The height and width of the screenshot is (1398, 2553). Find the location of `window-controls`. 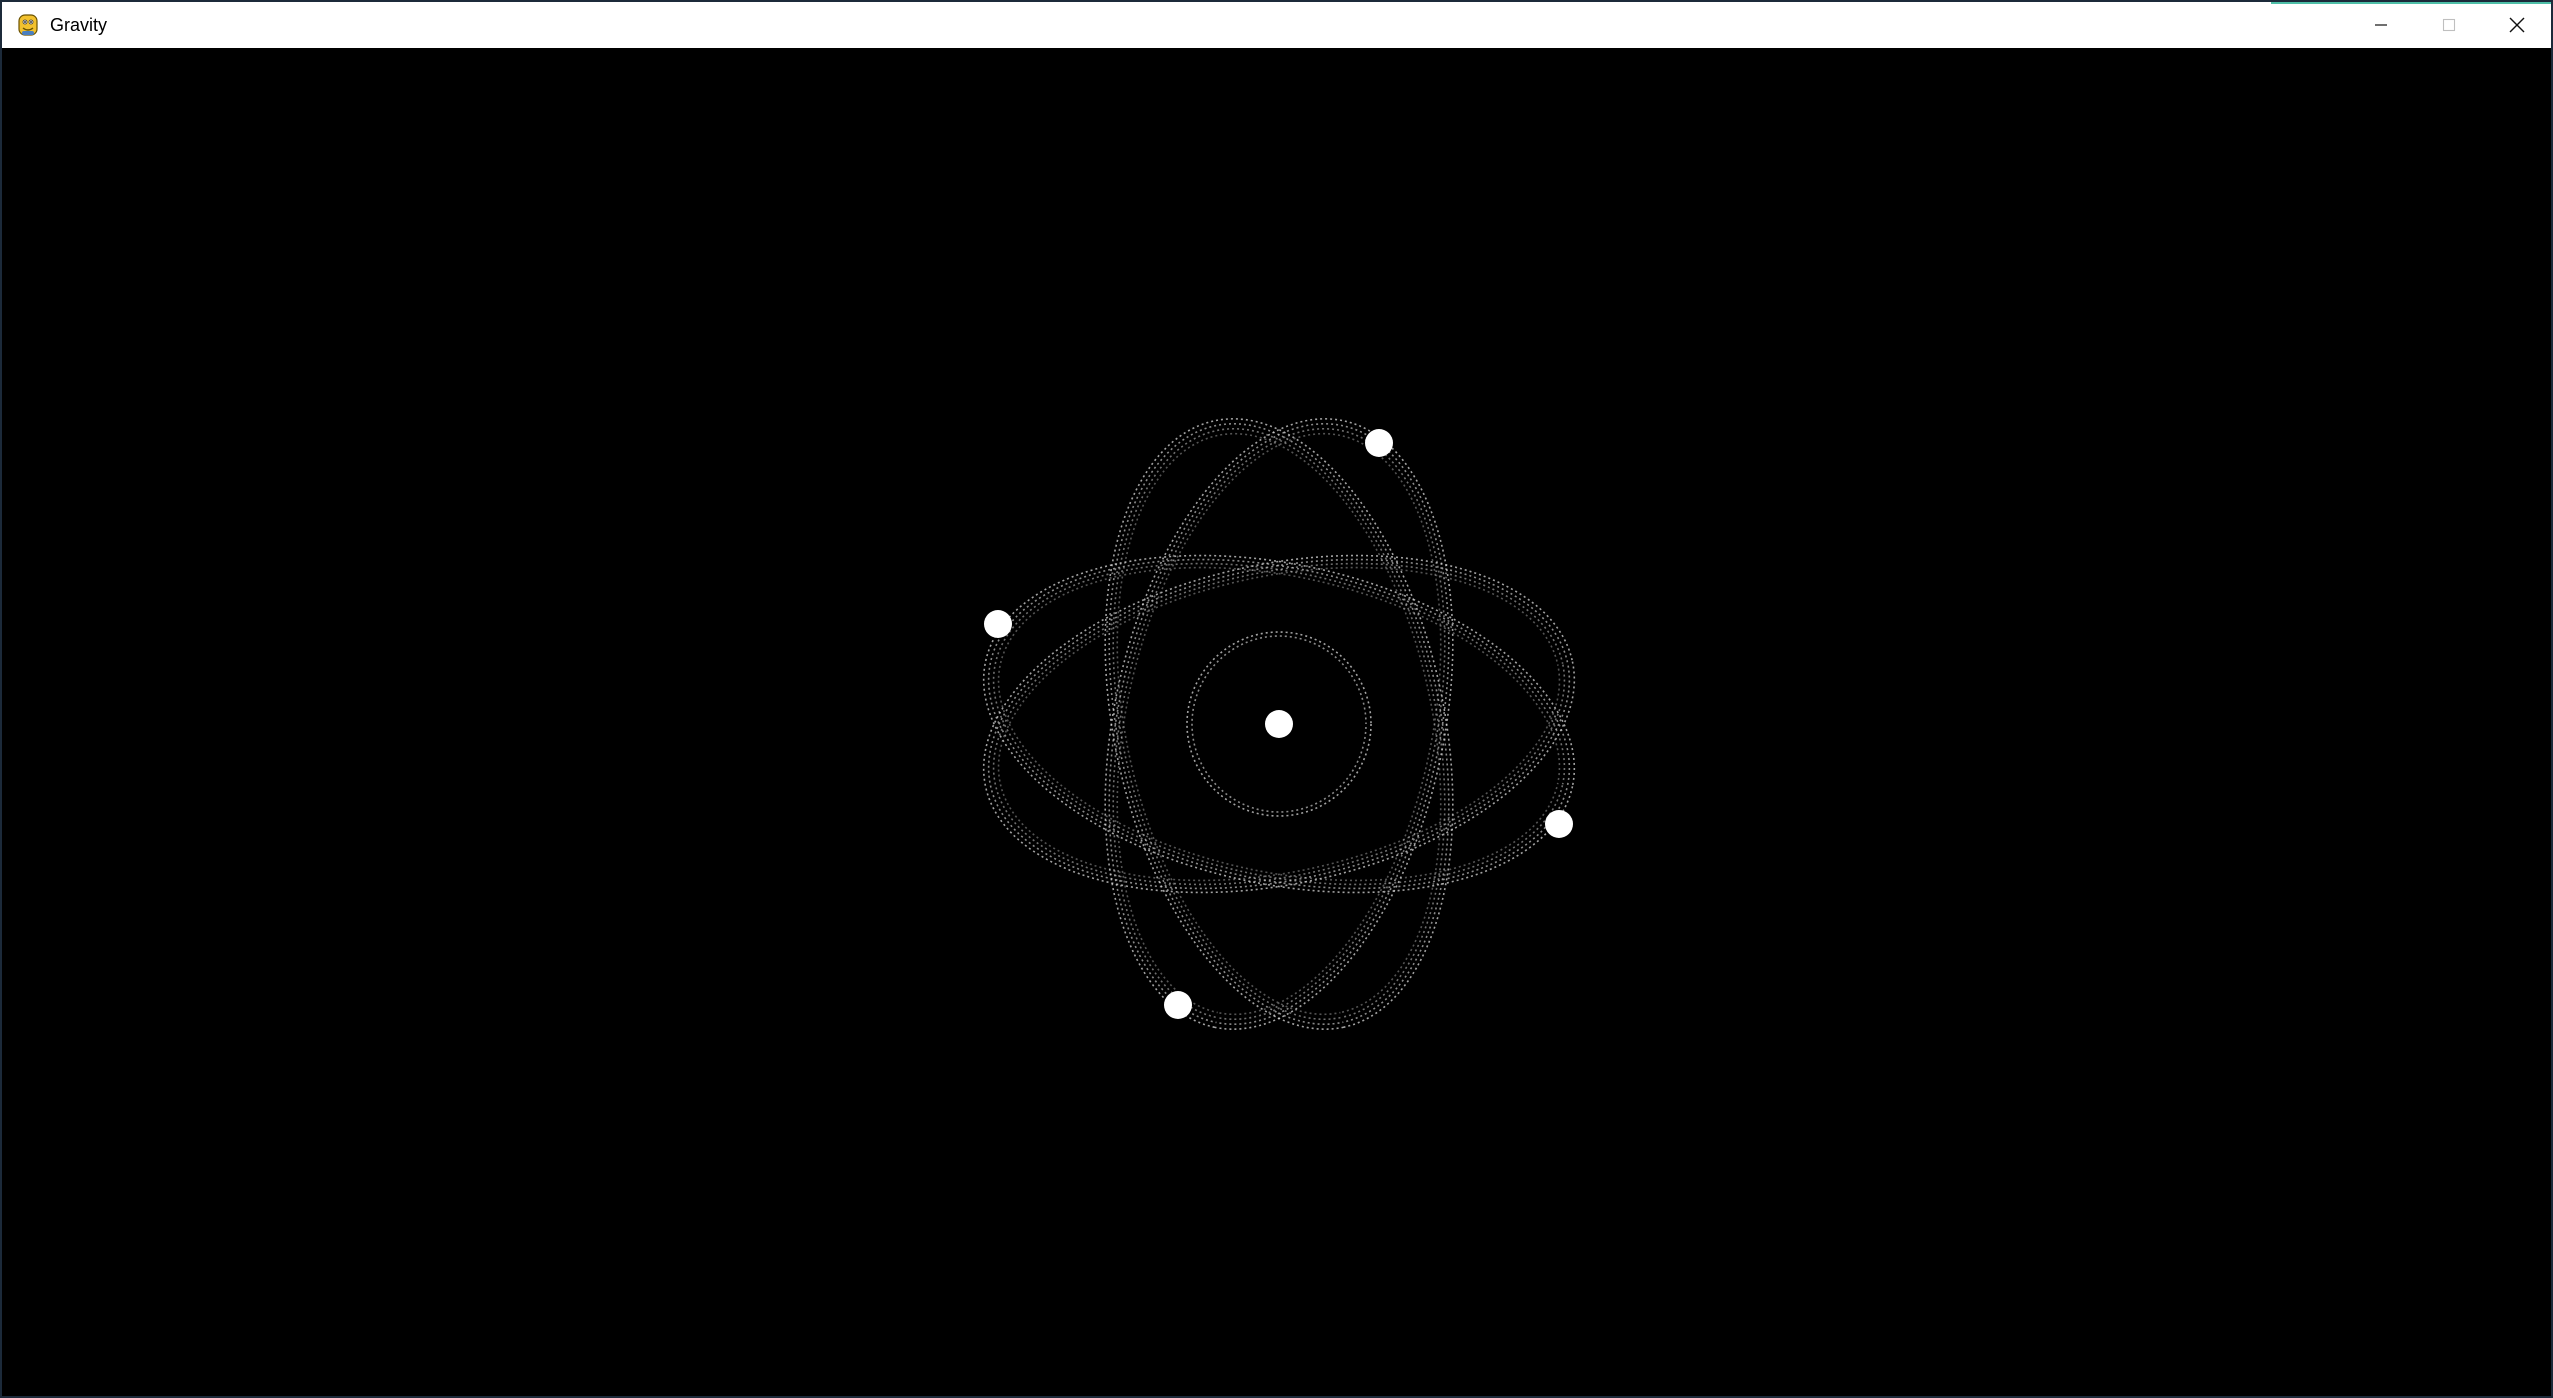

window-controls is located at coordinates (2449, 25).